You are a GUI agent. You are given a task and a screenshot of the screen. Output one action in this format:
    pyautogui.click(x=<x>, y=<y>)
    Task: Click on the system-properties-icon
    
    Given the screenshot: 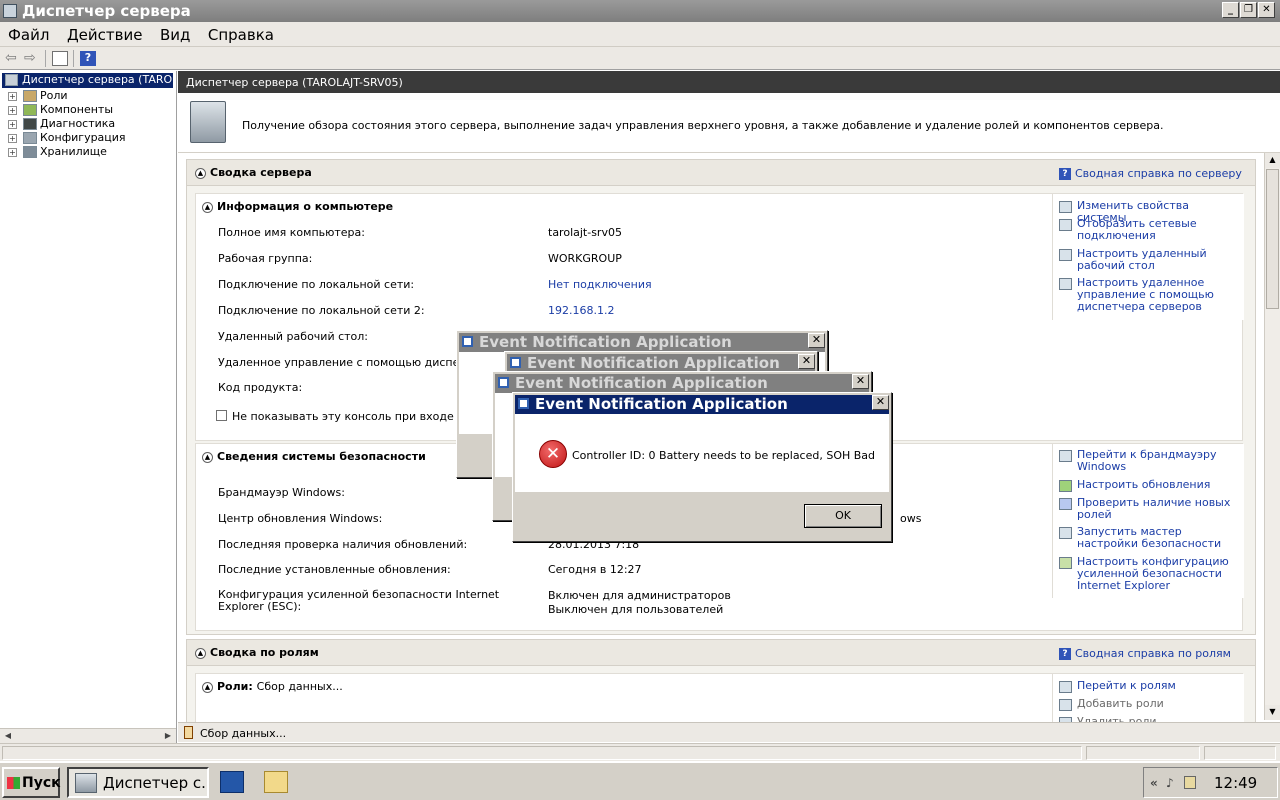 What is the action you would take?
    pyautogui.click(x=1065, y=207)
    